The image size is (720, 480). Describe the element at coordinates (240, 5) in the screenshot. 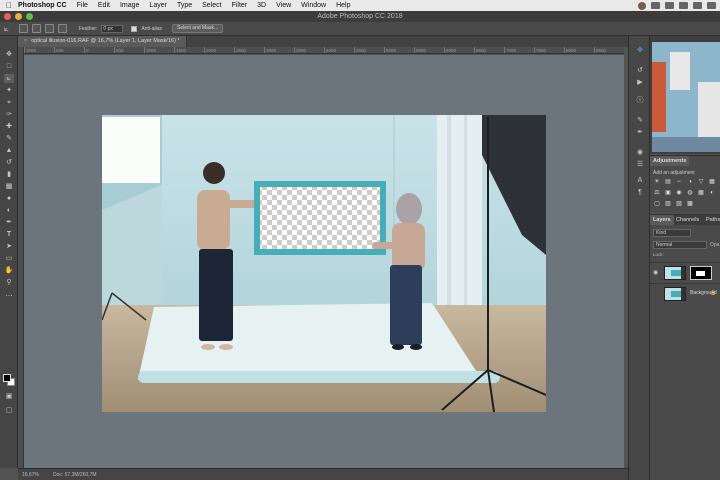

I see `menu-filter: Filter` at that location.